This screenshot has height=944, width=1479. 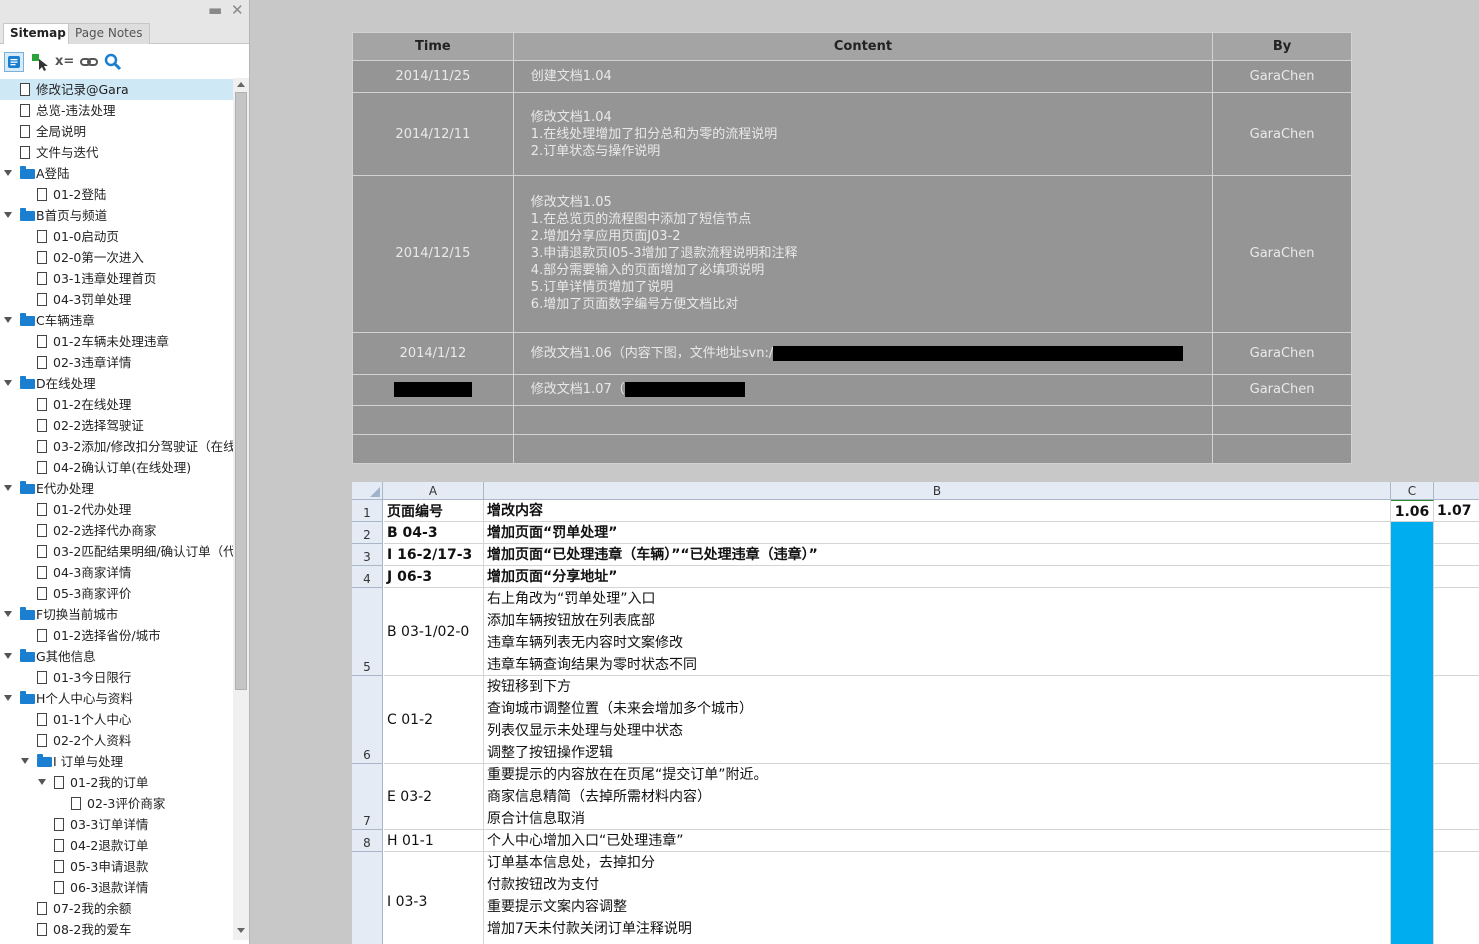 What do you see at coordinates (367, 491) in the screenshot?
I see `select-all-corner` at bounding box center [367, 491].